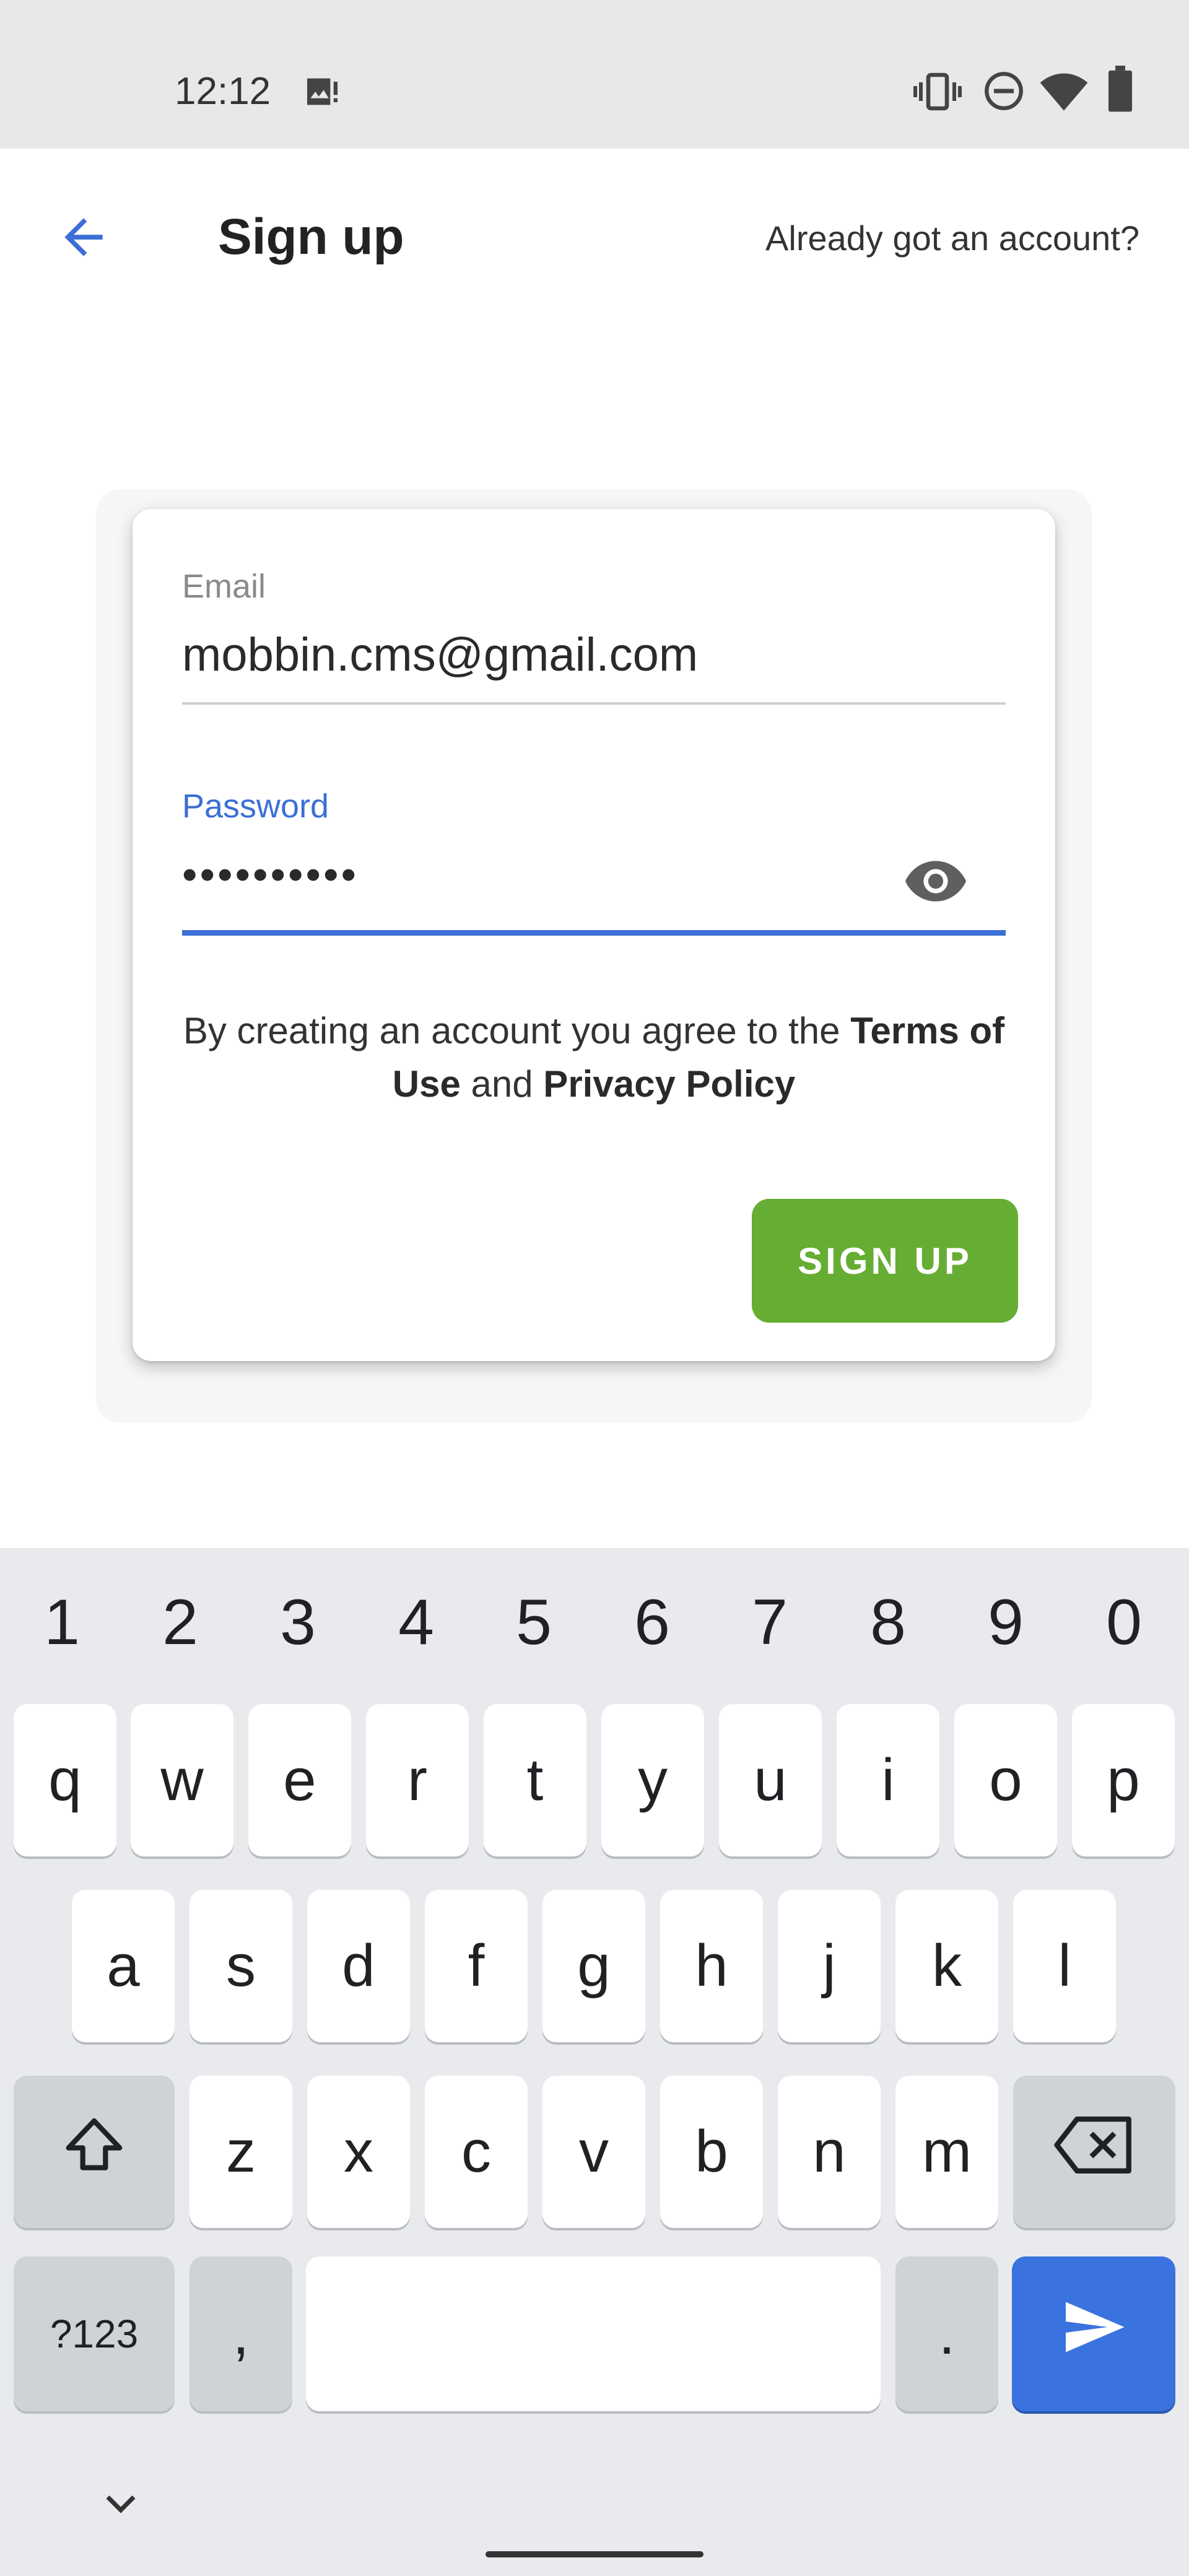  I want to click on already-have-account-link: Already got an account?, so click(952, 238).